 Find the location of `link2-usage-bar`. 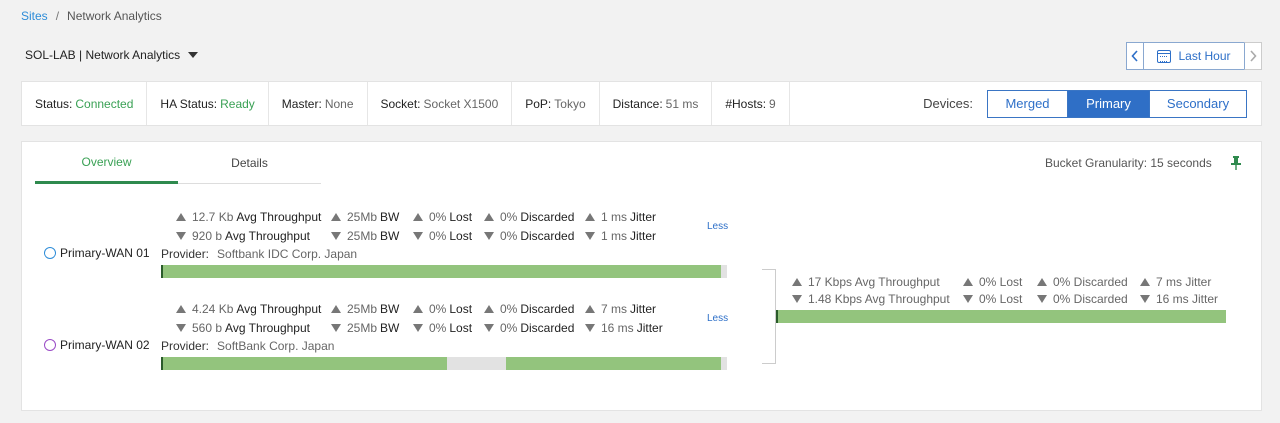

link2-usage-bar is located at coordinates (444, 363).